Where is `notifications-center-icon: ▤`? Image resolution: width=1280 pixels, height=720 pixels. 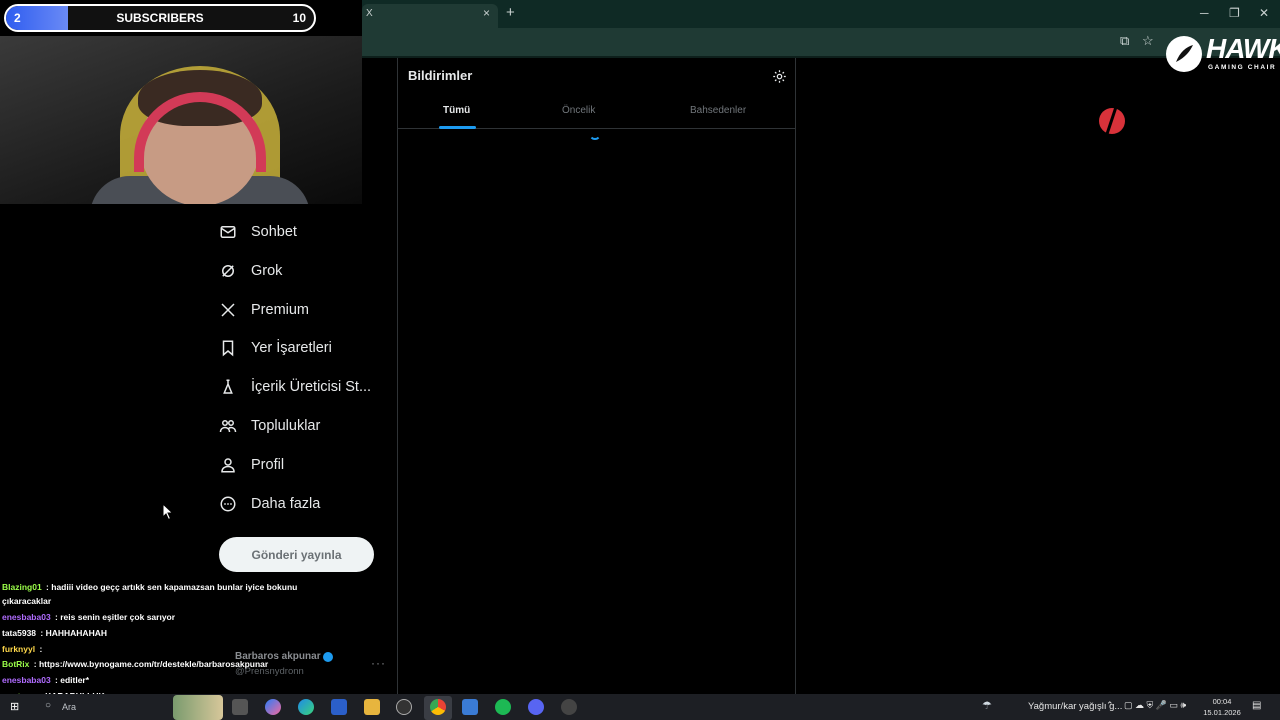
notifications-center-icon: ▤ is located at coordinates (1256, 705).